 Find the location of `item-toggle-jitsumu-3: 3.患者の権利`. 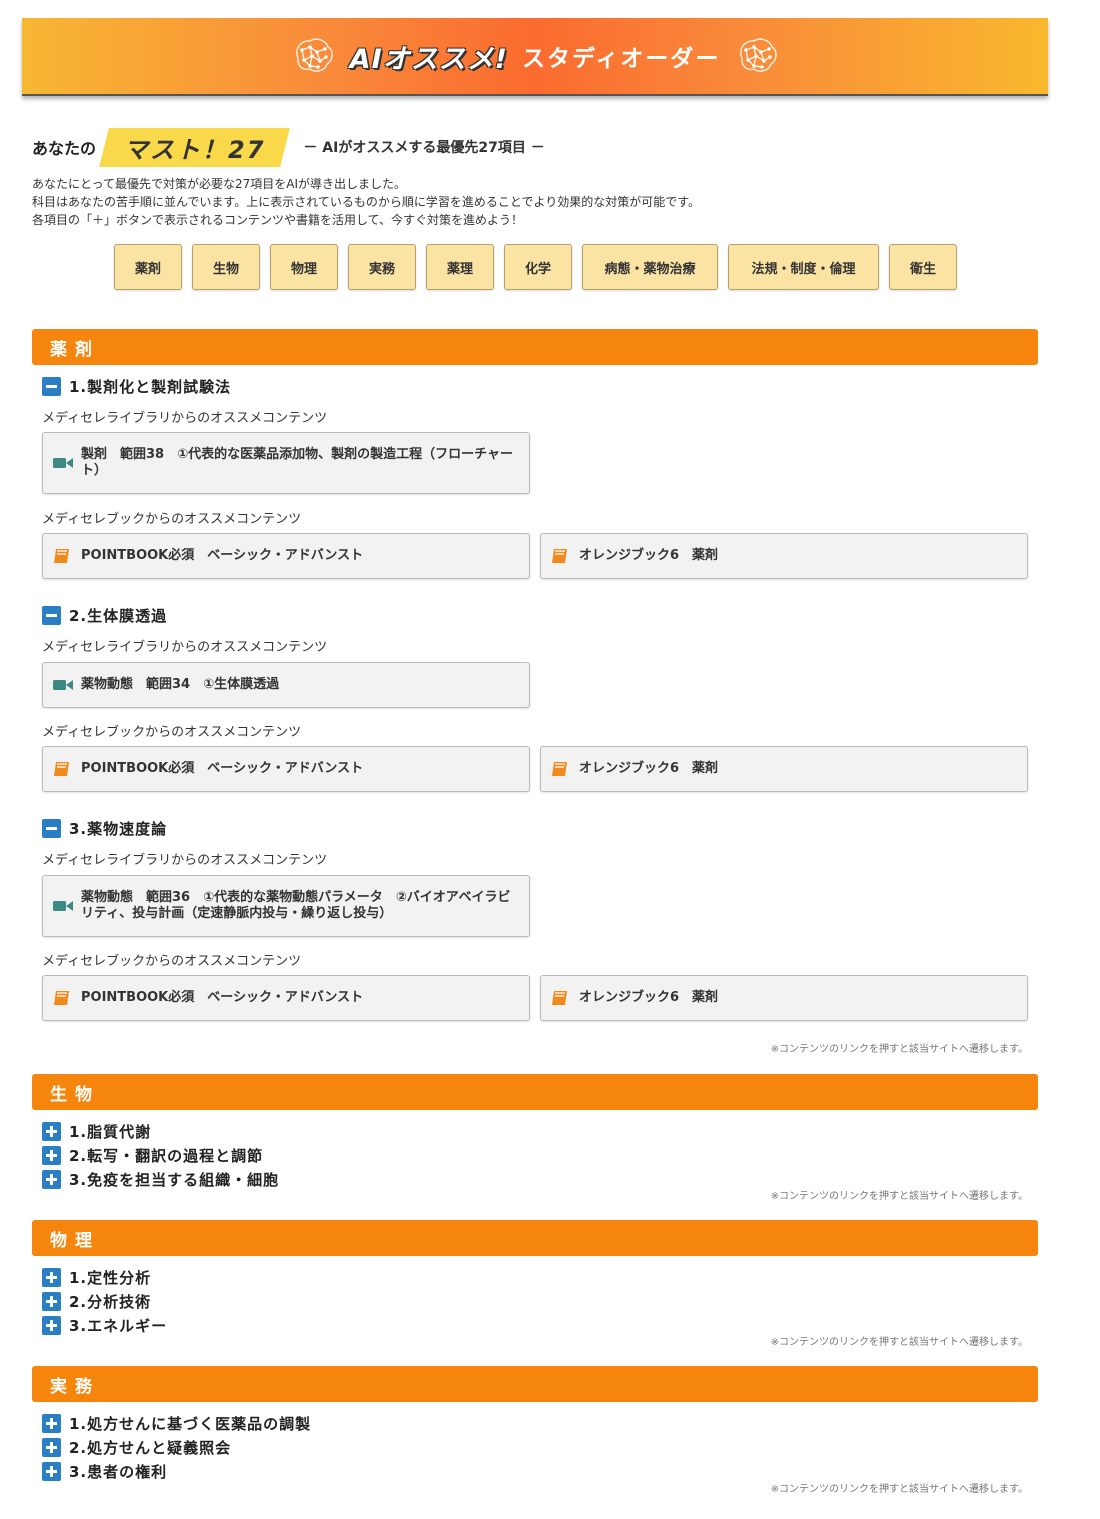

item-toggle-jitsumu-3: 3.患者の権利 is located at coordinates (104, 1471).